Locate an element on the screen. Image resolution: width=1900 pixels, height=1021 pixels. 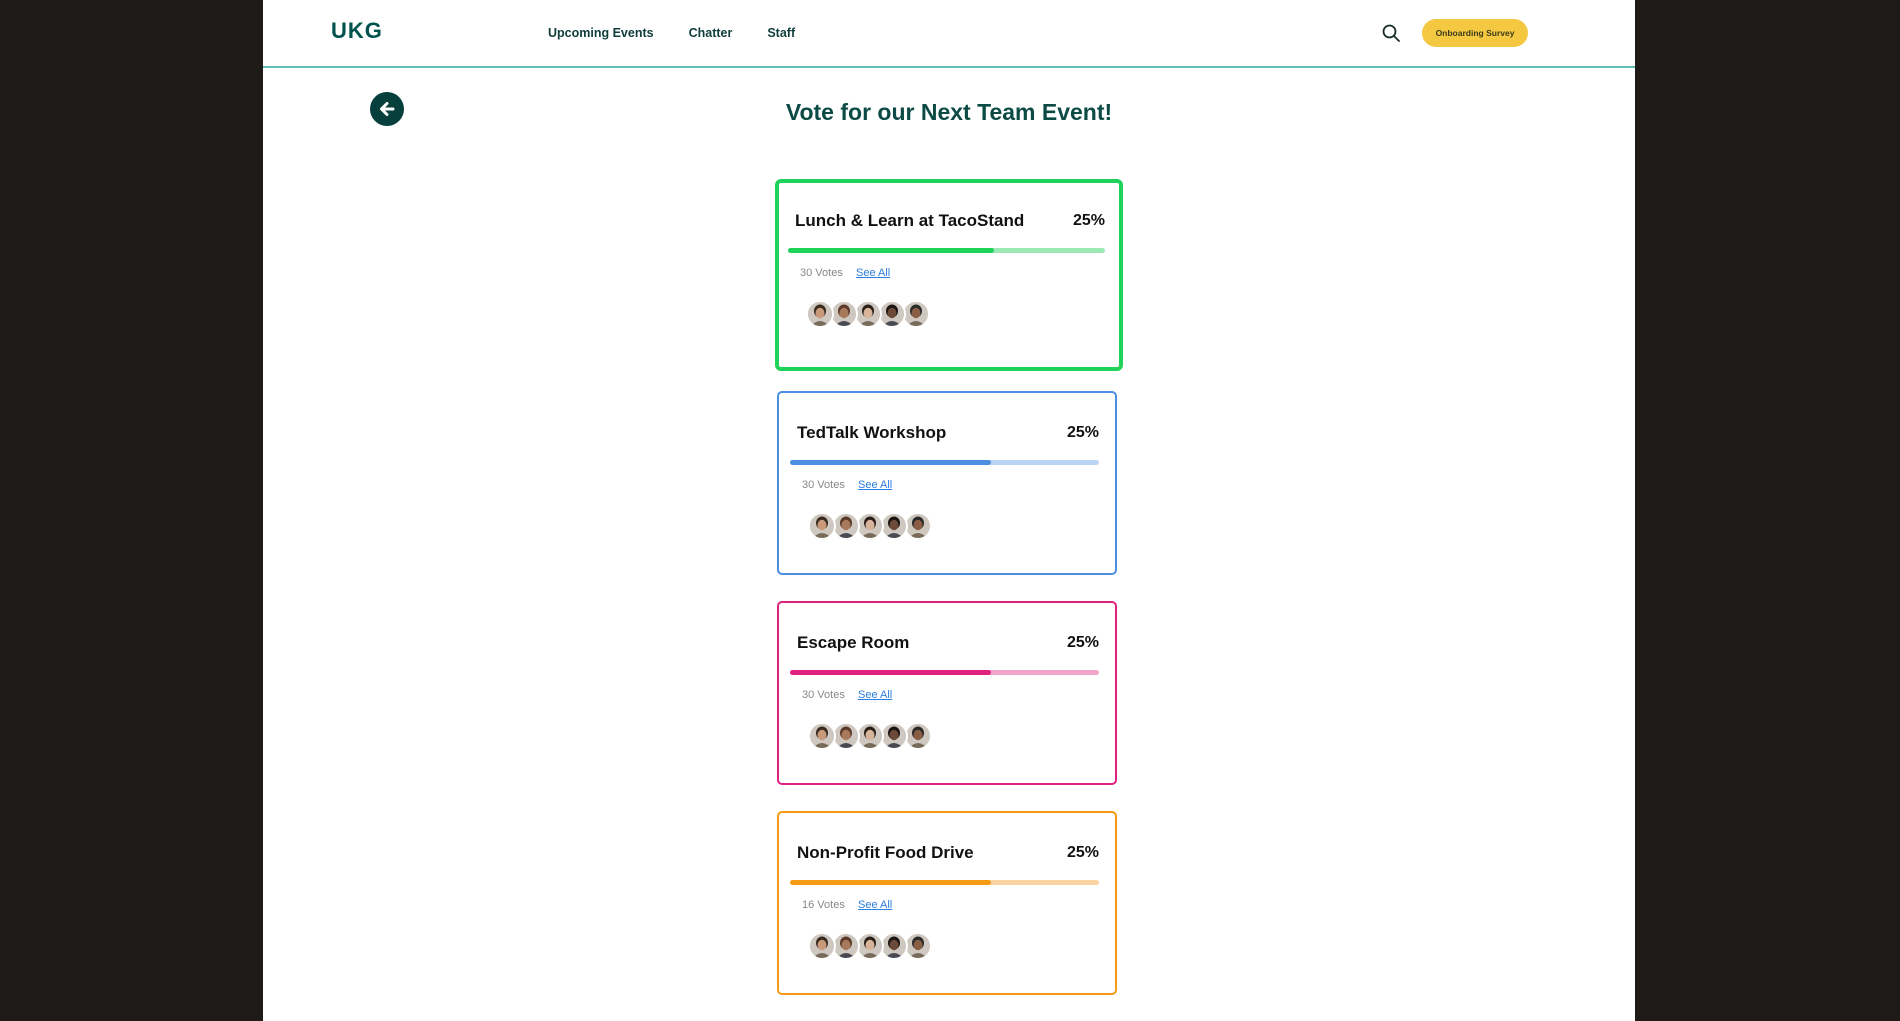
nav-staff: Staff is located at coordinates (781, 33).